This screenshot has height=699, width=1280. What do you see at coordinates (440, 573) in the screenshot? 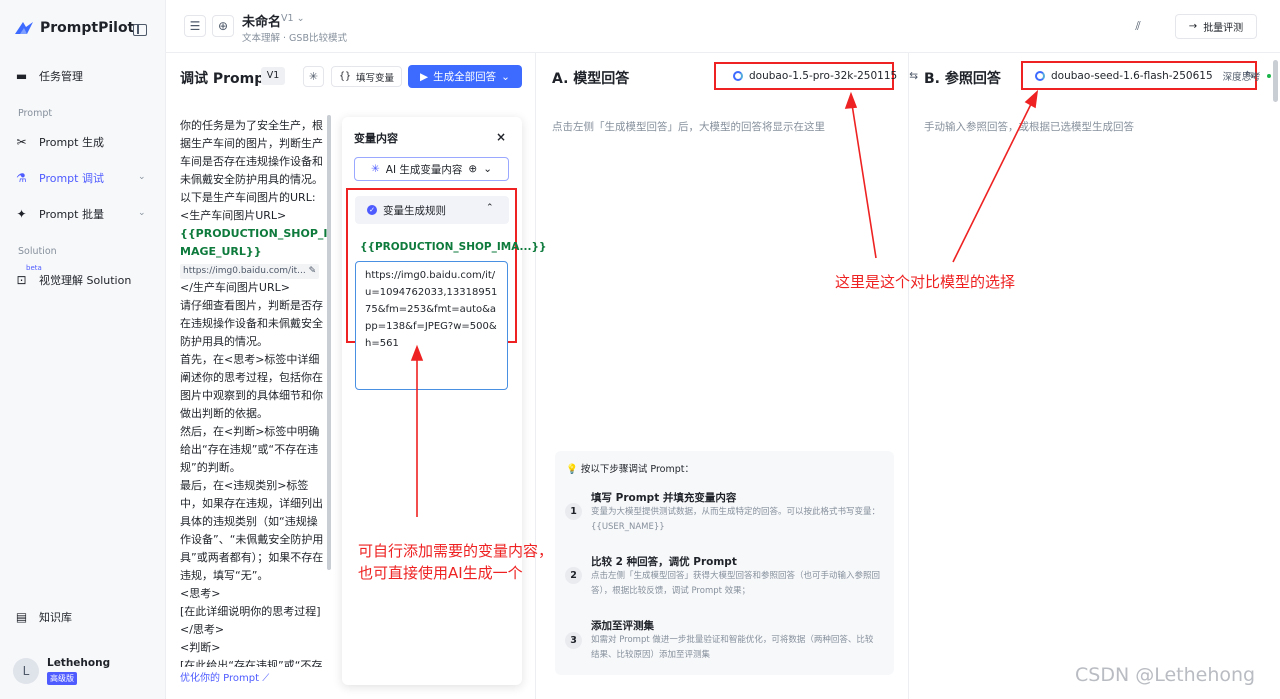
I see `annotation-variable-note-2: 也可直接使用AI生成一个` at bounding box center [440, 573].